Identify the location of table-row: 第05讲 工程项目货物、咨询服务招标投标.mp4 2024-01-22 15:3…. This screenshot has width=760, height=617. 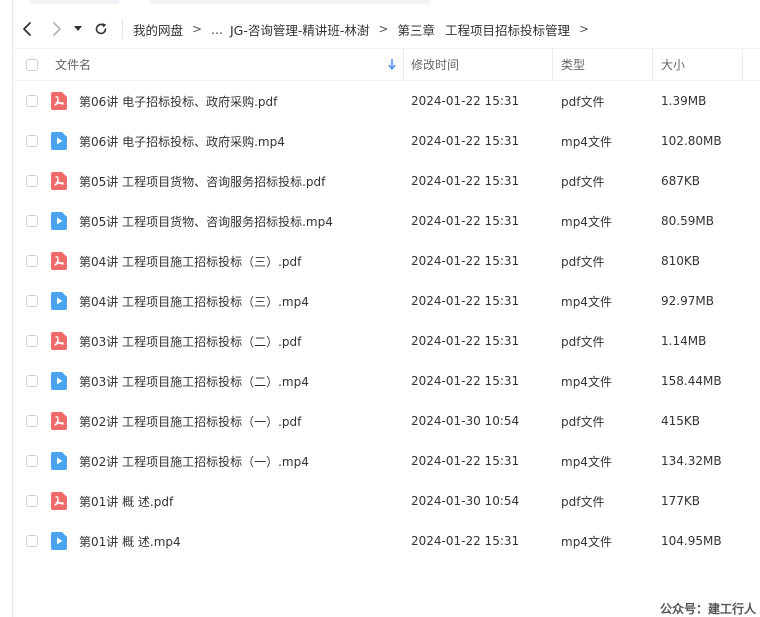
(387, 221).